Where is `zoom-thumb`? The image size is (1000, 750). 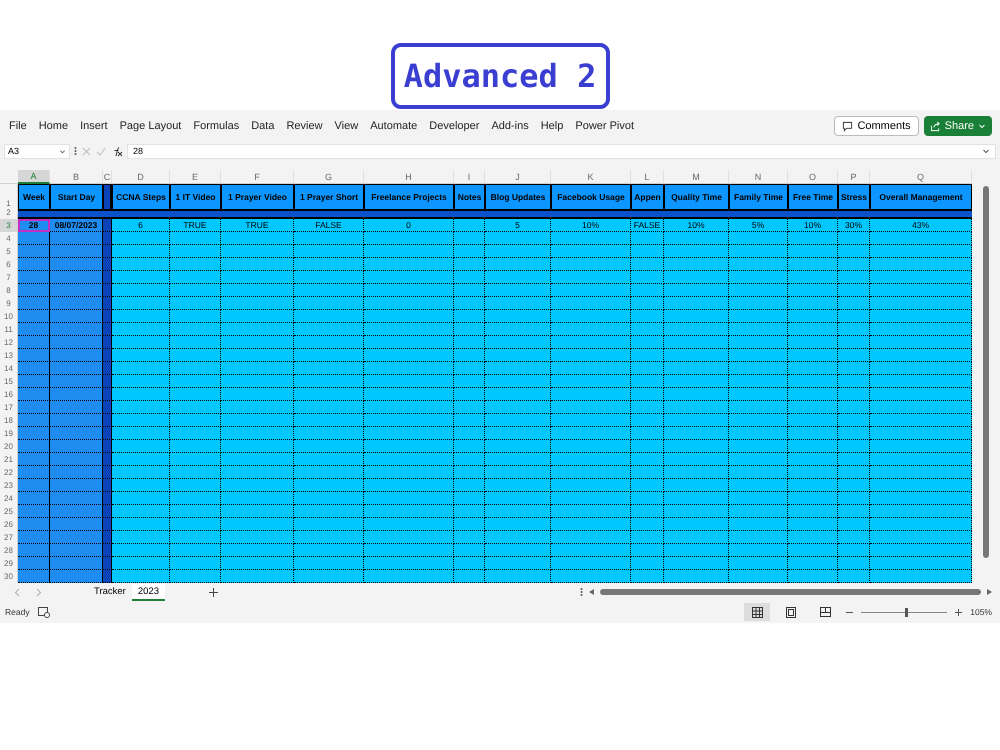 zoom-thumb is located at coordinates (906, 612).